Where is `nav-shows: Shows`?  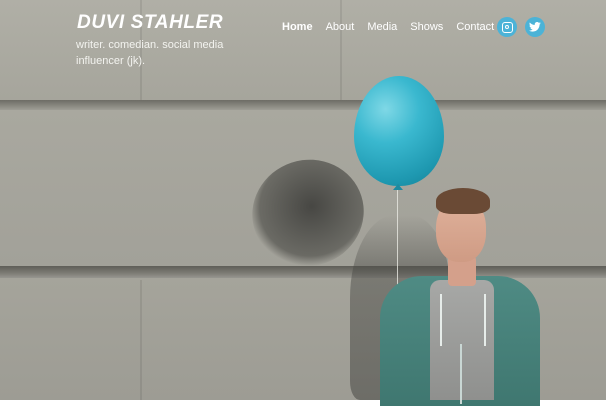
nav-shows: Shows is located at coordinates (426, 27).